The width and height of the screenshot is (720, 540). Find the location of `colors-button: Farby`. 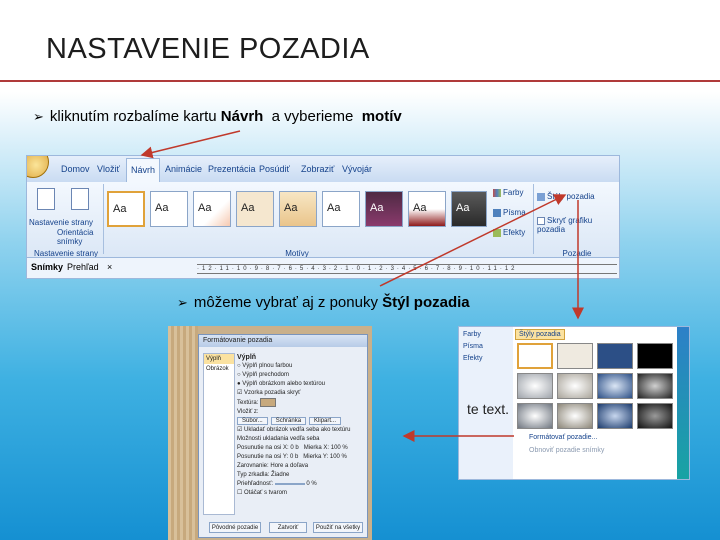

colors-button: Farby is located at coordinates (508, 192).